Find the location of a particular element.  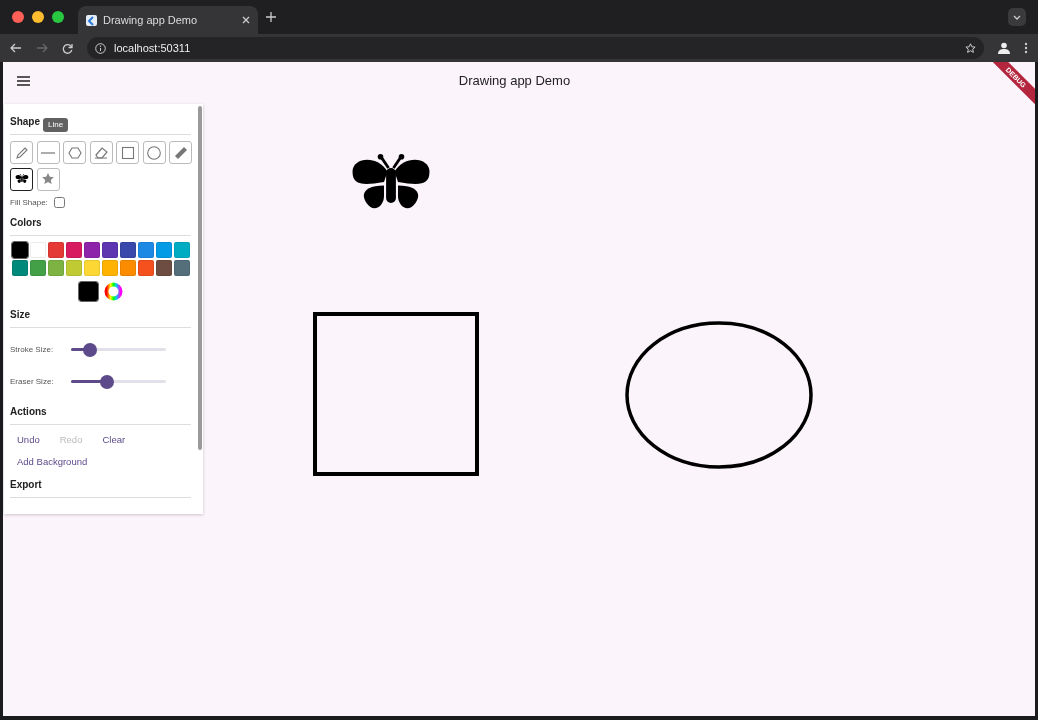

fill-shape-label: Fill Shape: is located at coordinates (29, 202).